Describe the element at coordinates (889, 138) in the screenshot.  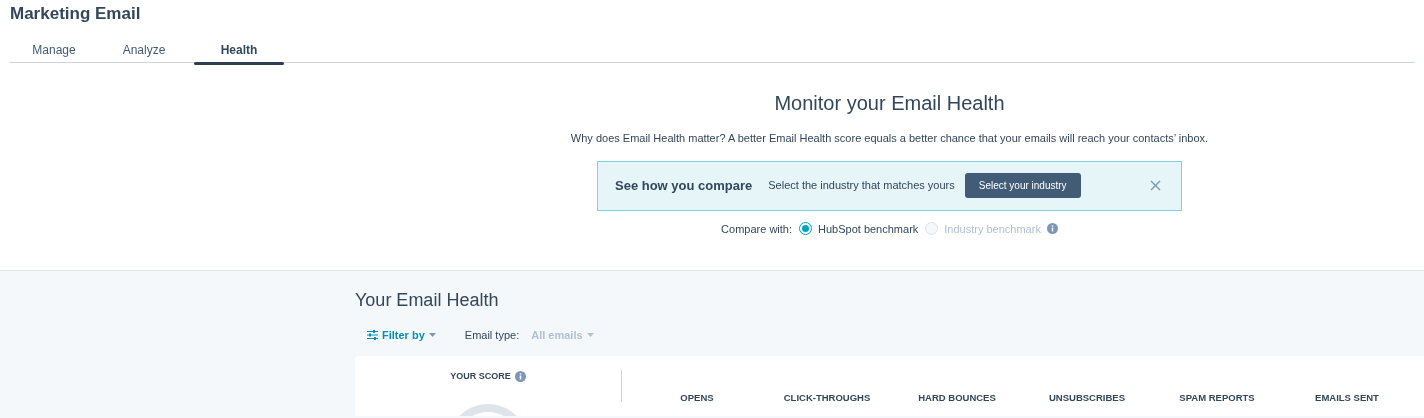
I see `intro-text: Why does Email Health matter? A better Email Health score equals a better chance that your emails will reach your contacts’ inbox.` at that location.